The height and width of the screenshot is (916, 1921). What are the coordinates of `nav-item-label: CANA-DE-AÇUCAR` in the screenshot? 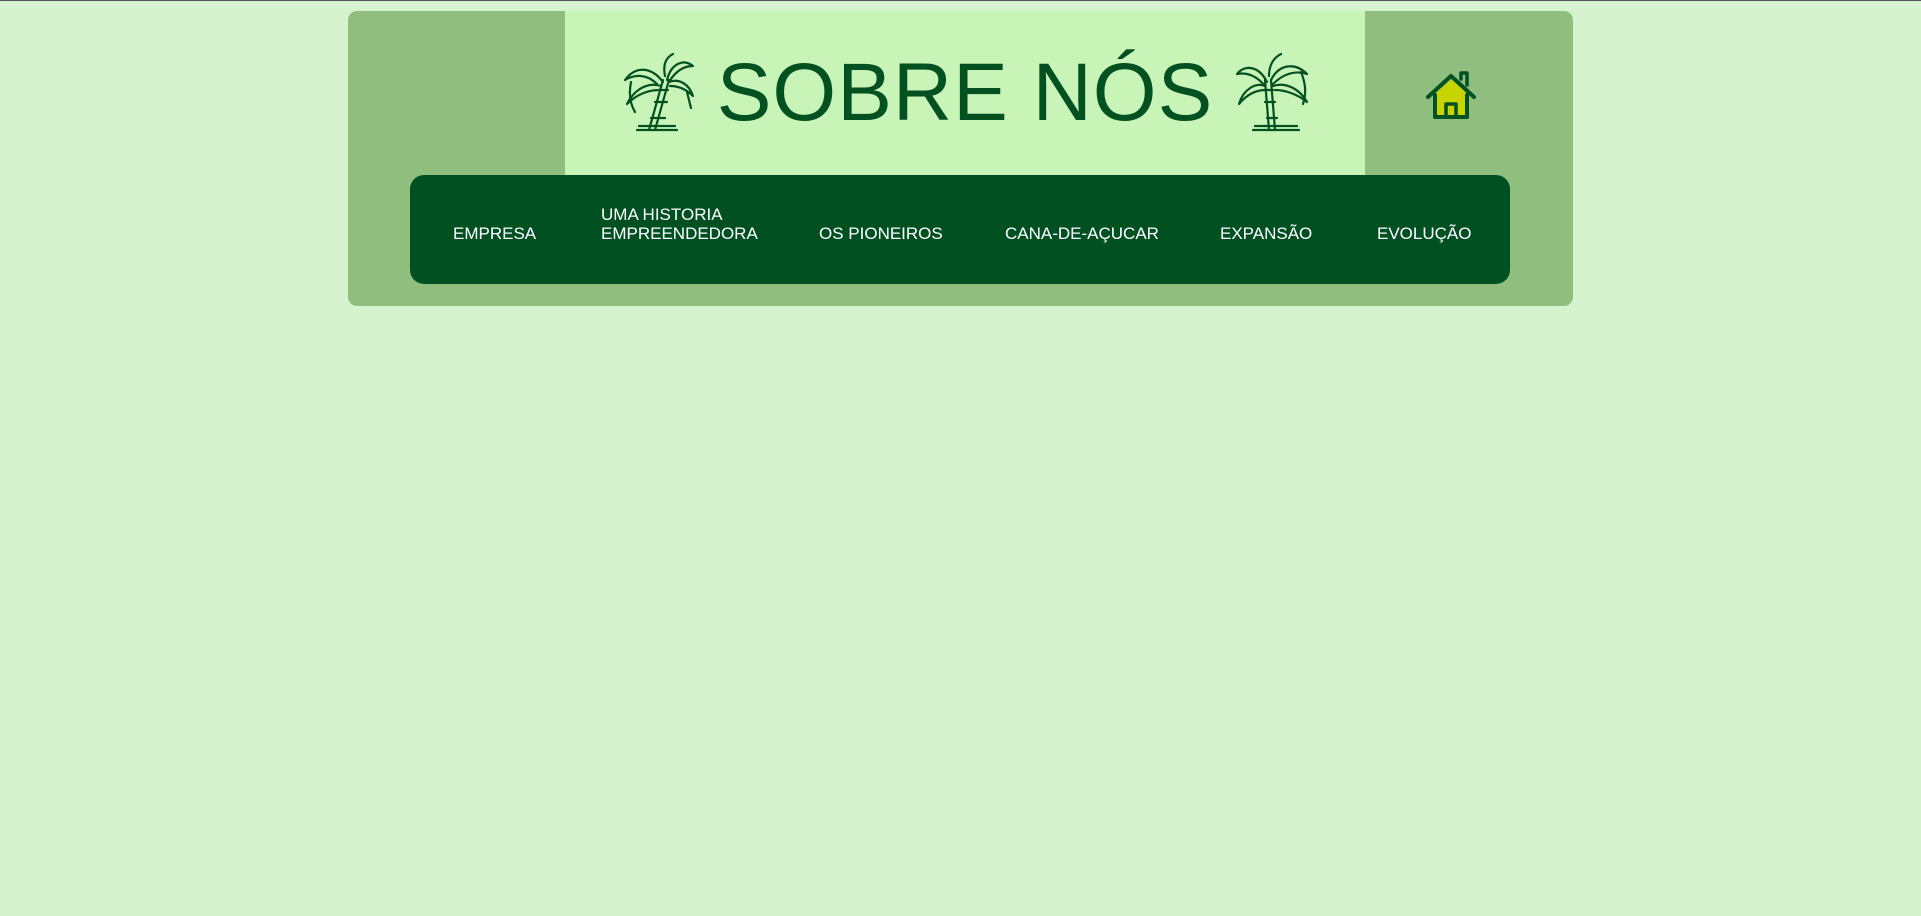 It's located at (1082, 233).